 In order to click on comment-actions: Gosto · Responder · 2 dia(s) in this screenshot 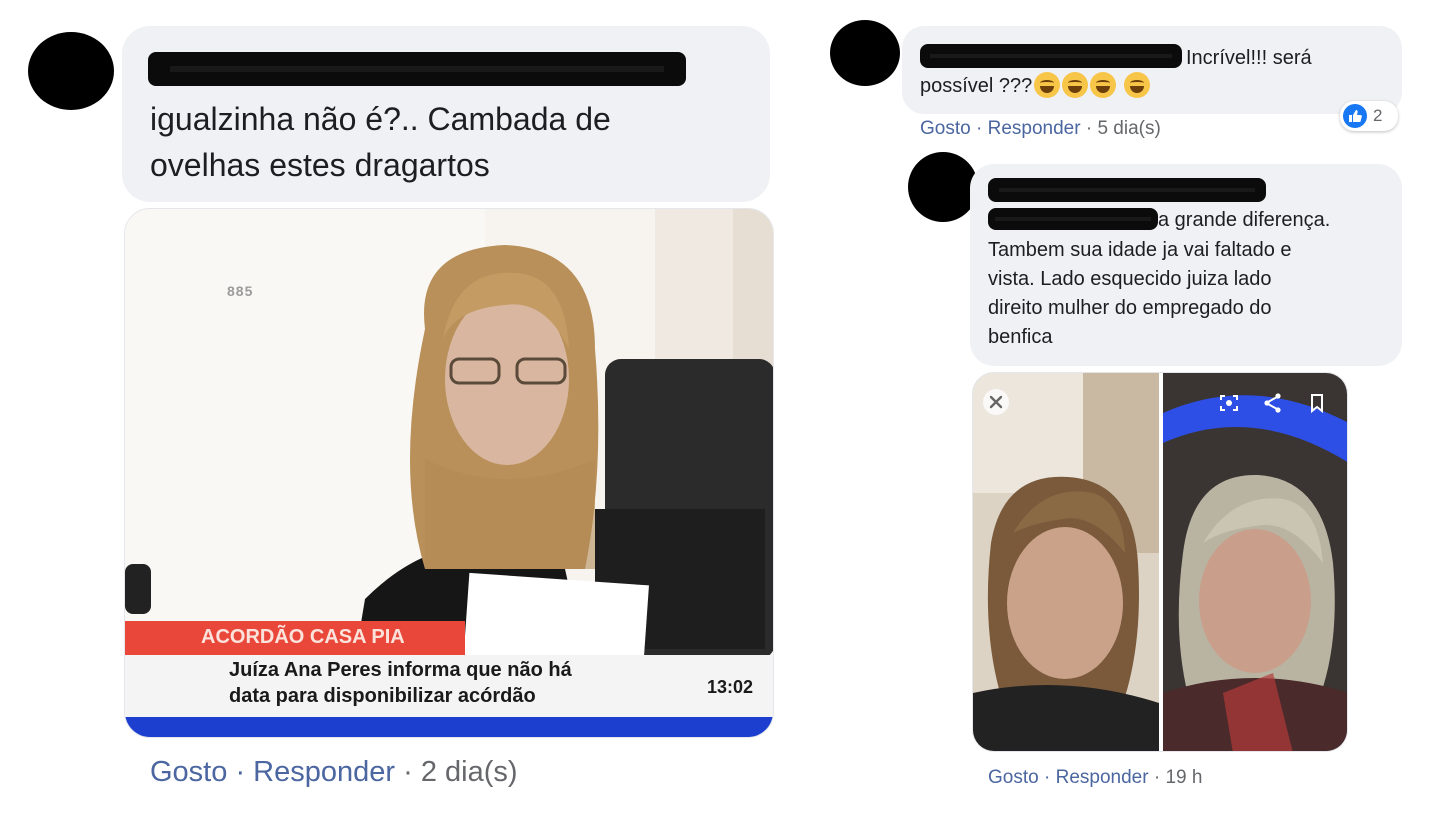, I will do `click(334, 772)`.